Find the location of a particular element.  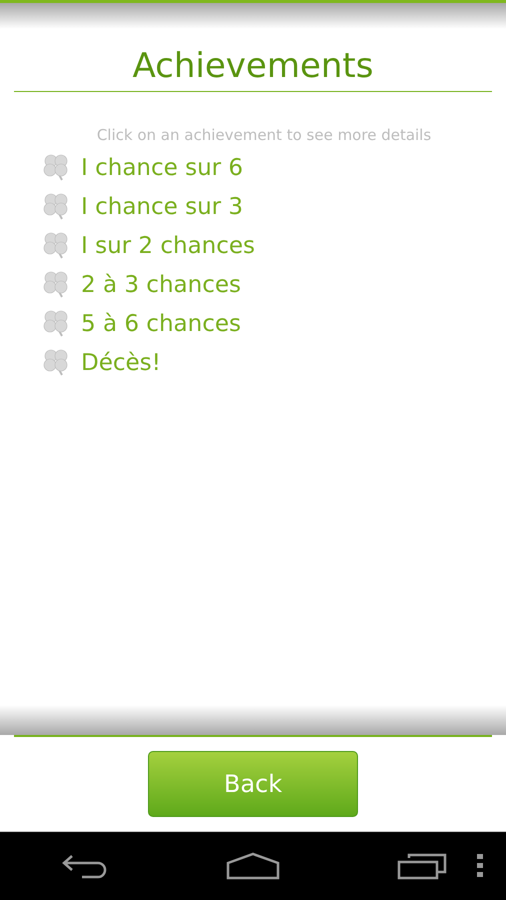

home-icon is located at coordinates (253, 866).